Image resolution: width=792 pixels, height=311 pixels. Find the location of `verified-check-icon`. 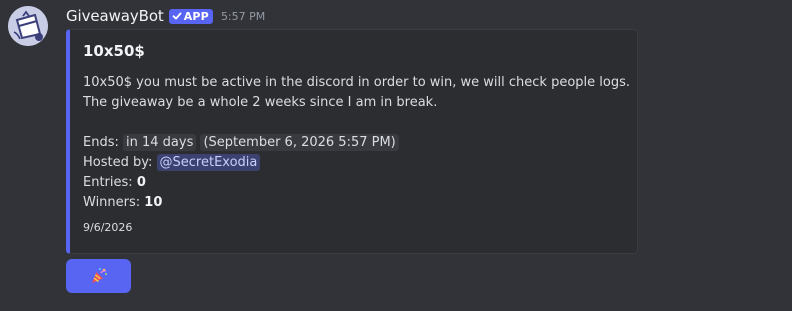

verified-check-icon is located at coordinates (177, 16).